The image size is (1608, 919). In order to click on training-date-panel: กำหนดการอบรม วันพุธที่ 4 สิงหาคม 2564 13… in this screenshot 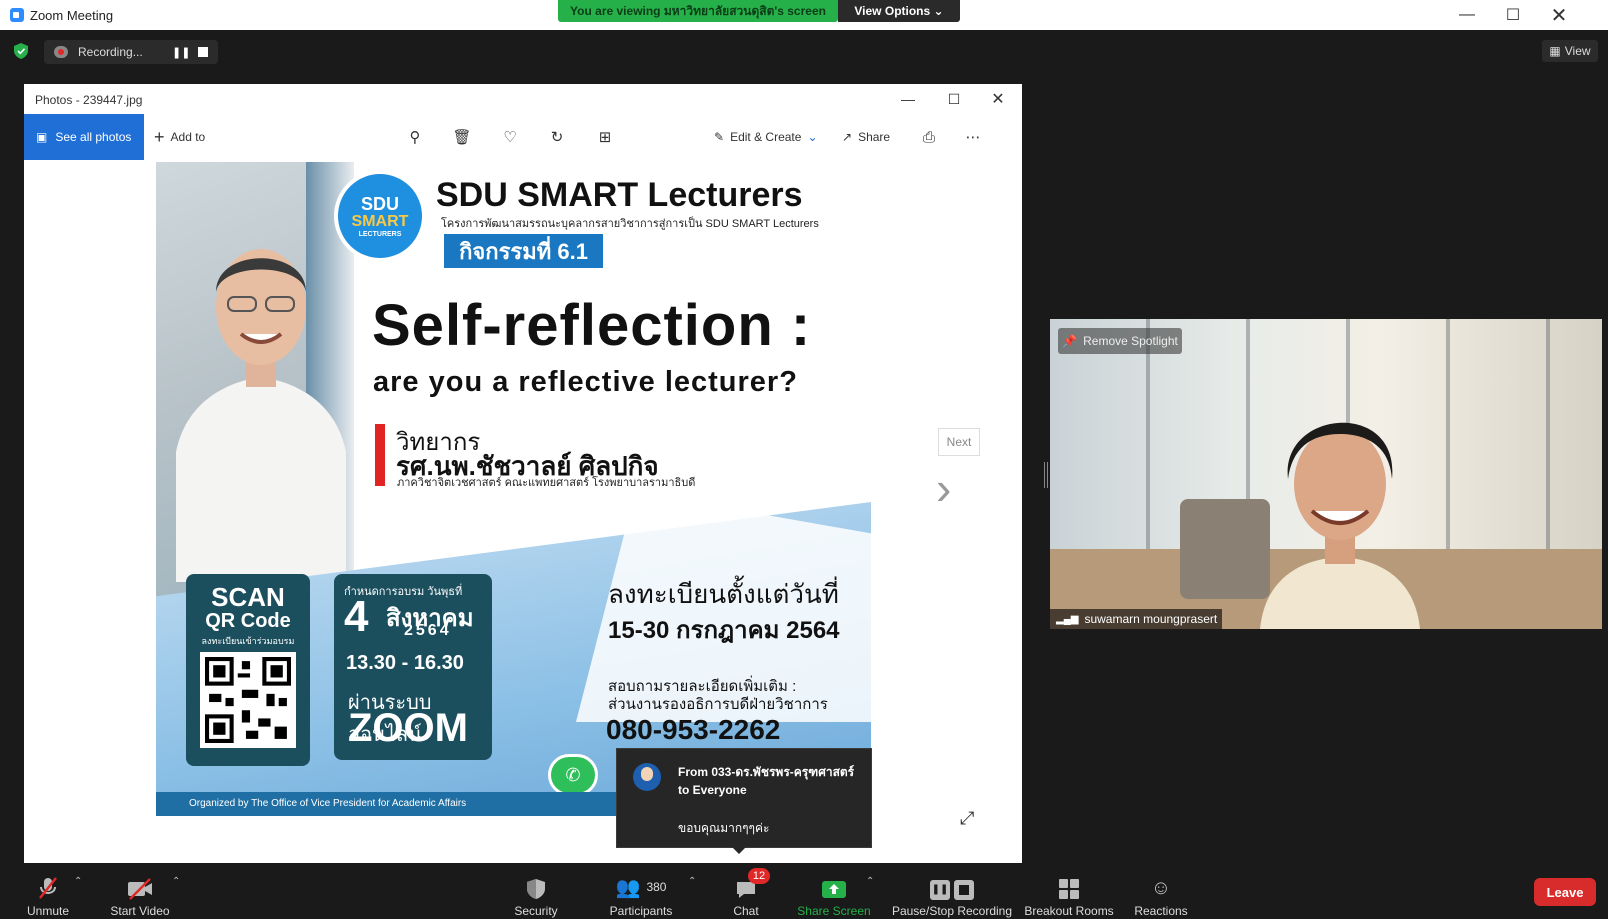, I will do `click(413, 667)`.